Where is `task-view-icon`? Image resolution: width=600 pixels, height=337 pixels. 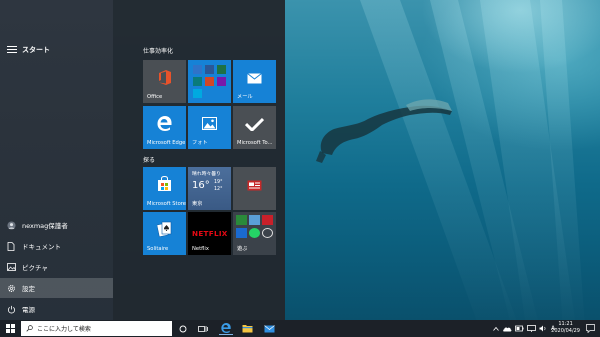 task-view-icon is located at coordinates (203, 328).